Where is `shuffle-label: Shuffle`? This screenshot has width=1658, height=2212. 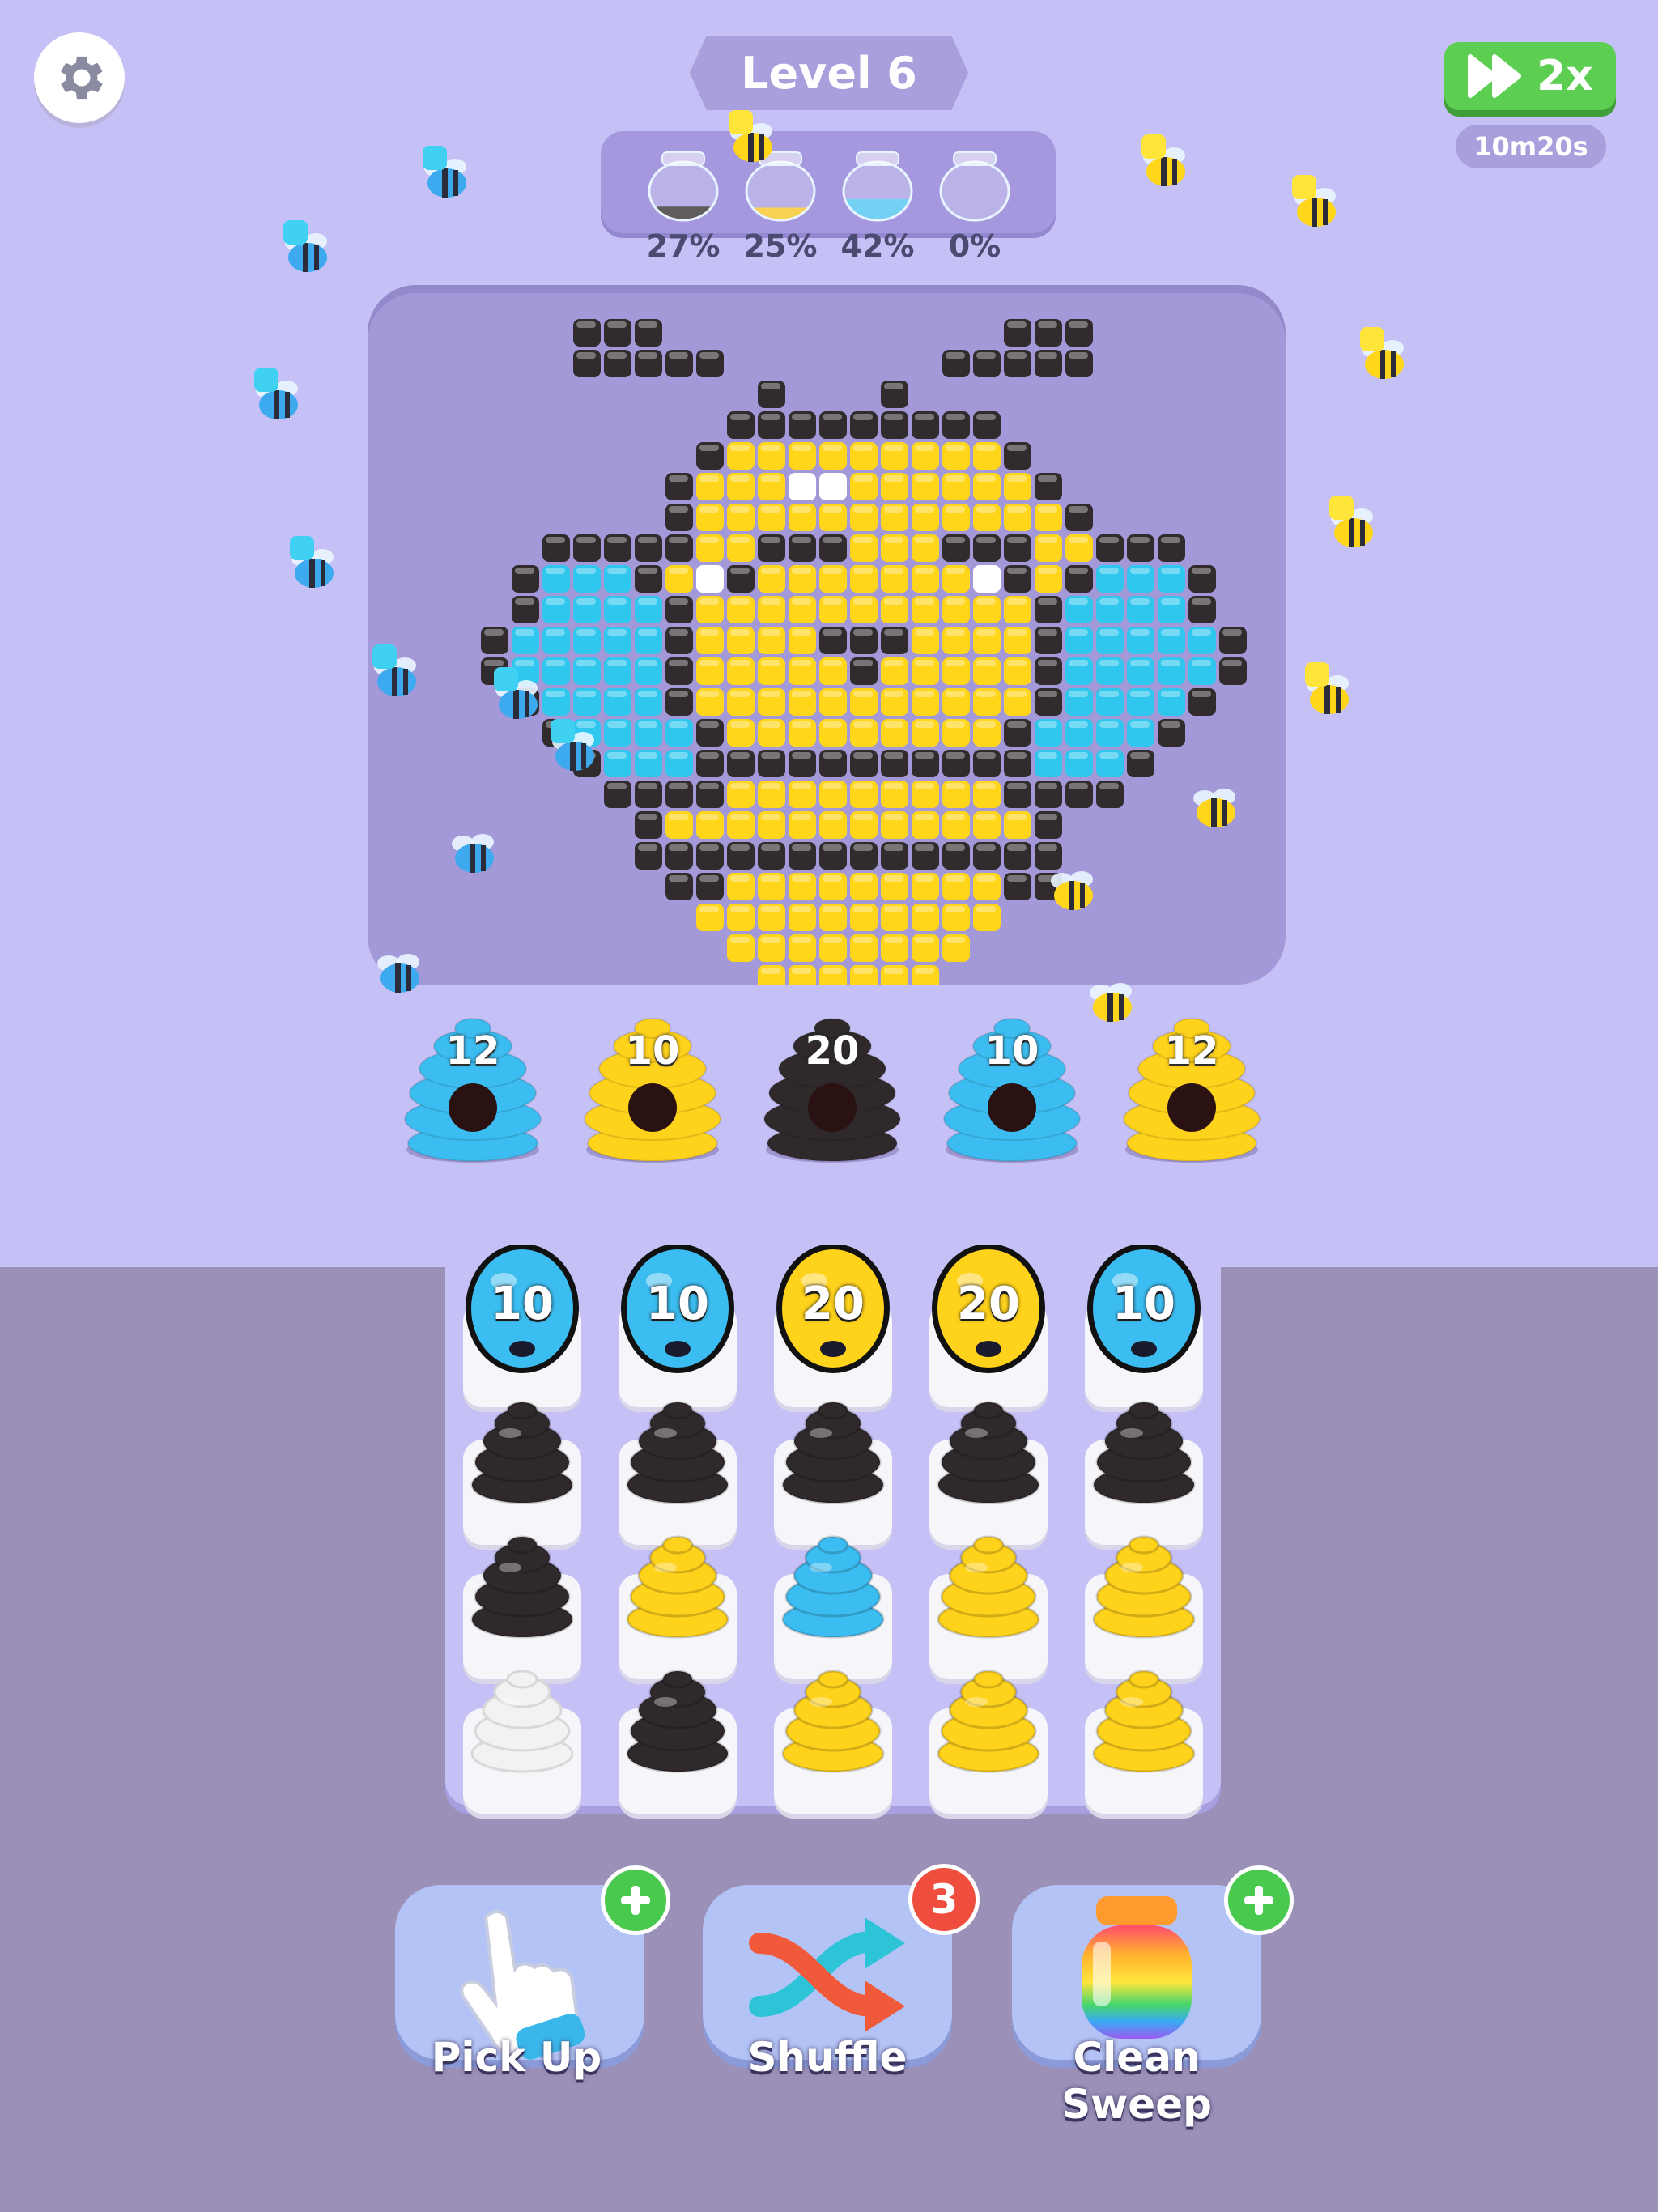 shuffle-label: Shuffle is located at coordinates (827, 2058).